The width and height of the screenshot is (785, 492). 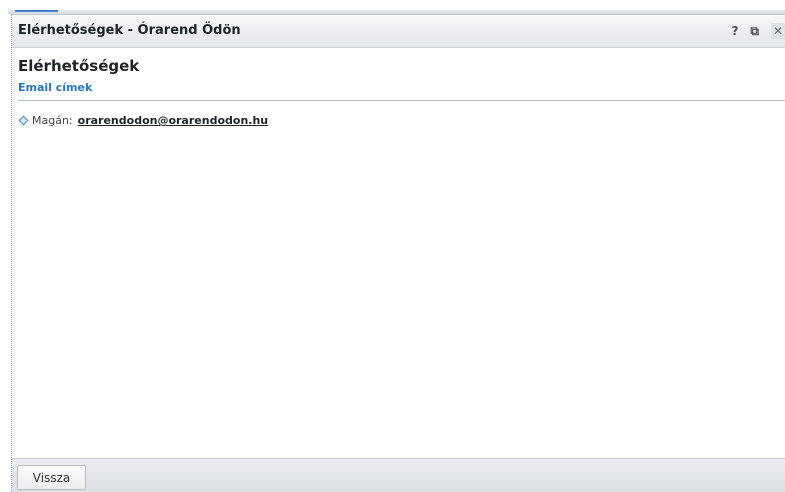 What do you see at coordinates (392, 7) in the screenshot?
I see `background-strip` at bounding box center [392, 7].